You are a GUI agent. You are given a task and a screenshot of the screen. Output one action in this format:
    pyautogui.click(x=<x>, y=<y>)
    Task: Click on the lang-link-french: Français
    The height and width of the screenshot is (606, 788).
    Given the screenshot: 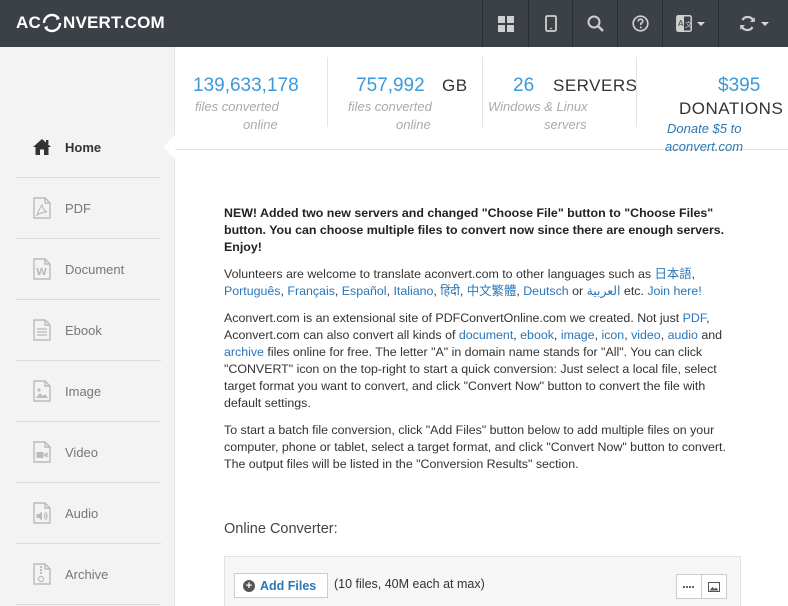 What is the action you would take?
    pyautogui.click(x=311, y=291)
    